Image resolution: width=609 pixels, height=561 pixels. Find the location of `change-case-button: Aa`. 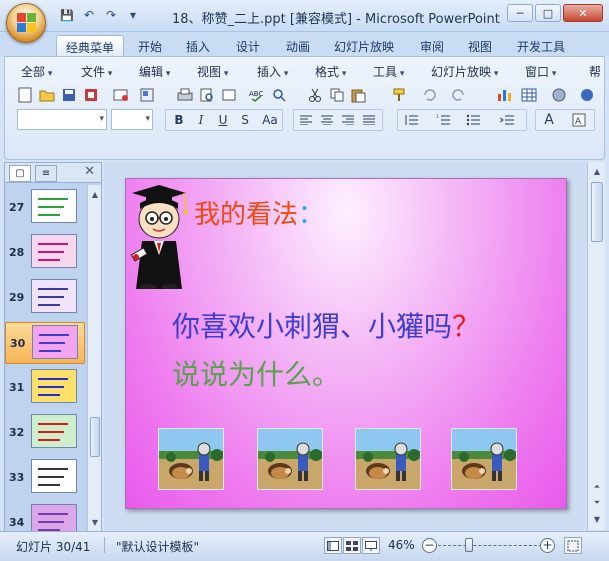

change-case-button: Aa is located at coordinates (270, 120).